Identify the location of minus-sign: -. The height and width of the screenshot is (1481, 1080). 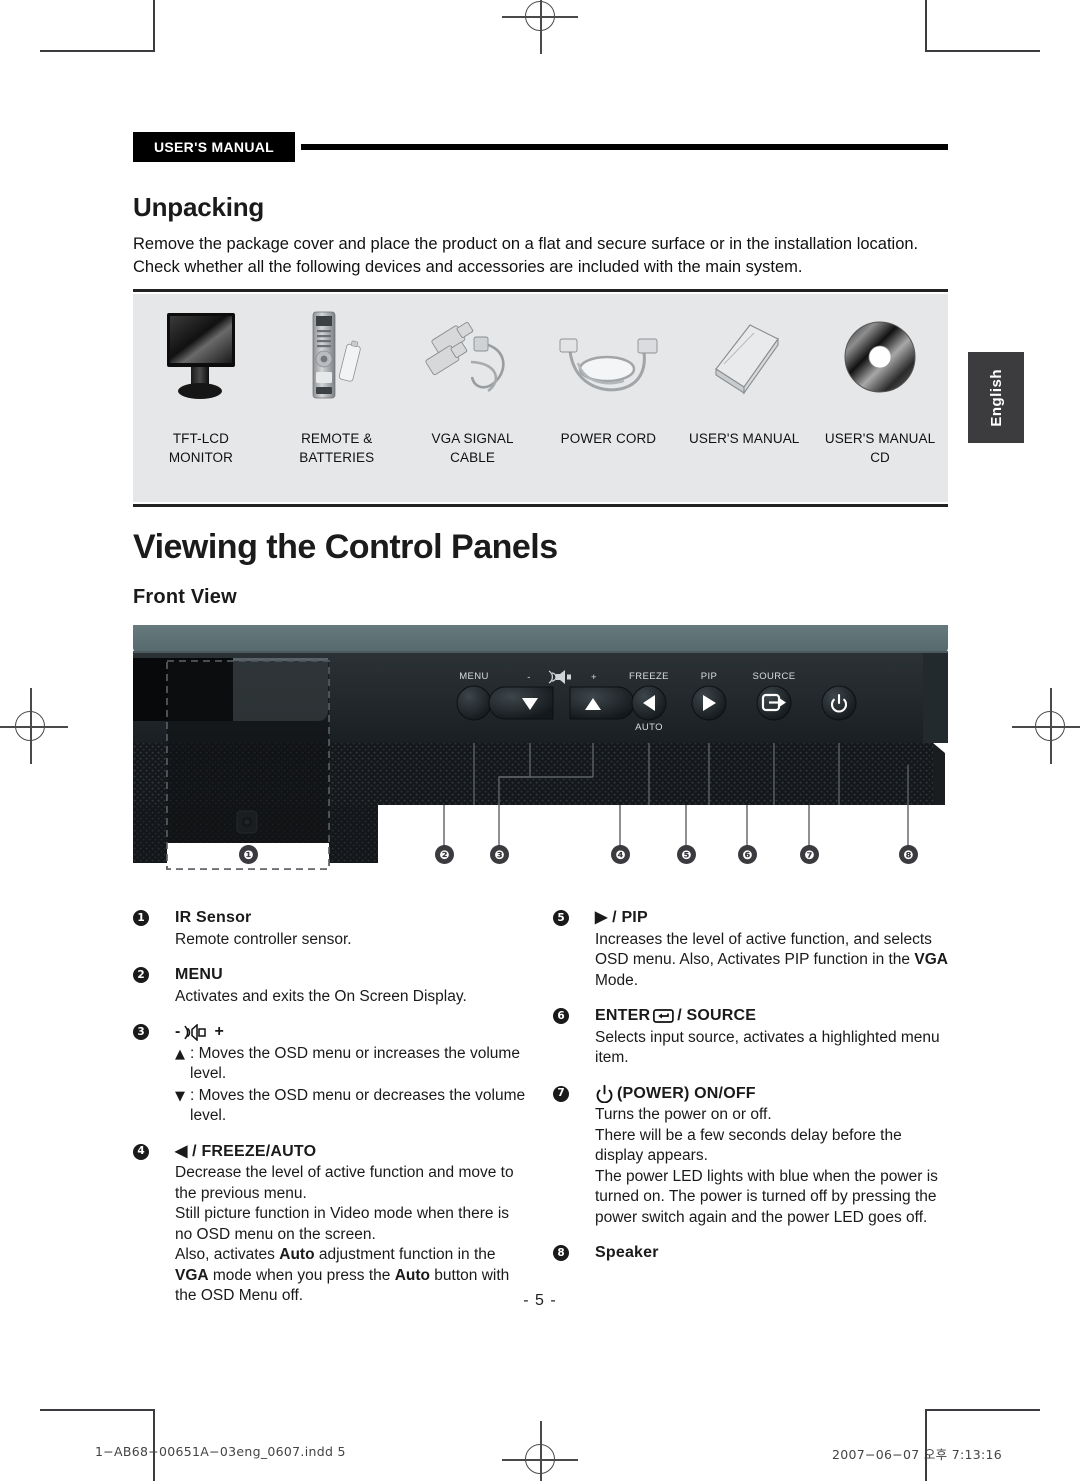
(178, 1031).